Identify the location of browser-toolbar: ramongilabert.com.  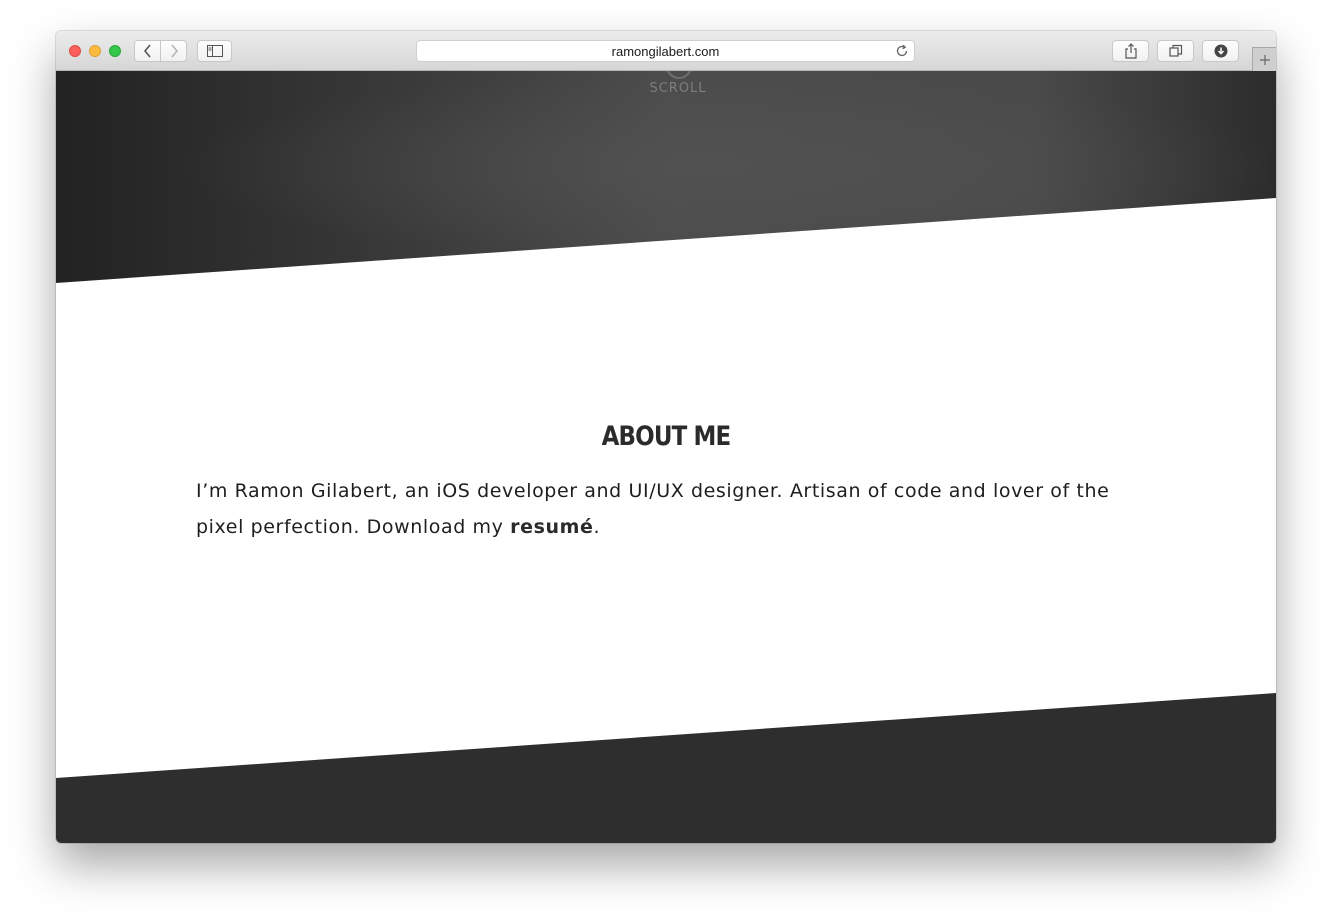
(666, 51).